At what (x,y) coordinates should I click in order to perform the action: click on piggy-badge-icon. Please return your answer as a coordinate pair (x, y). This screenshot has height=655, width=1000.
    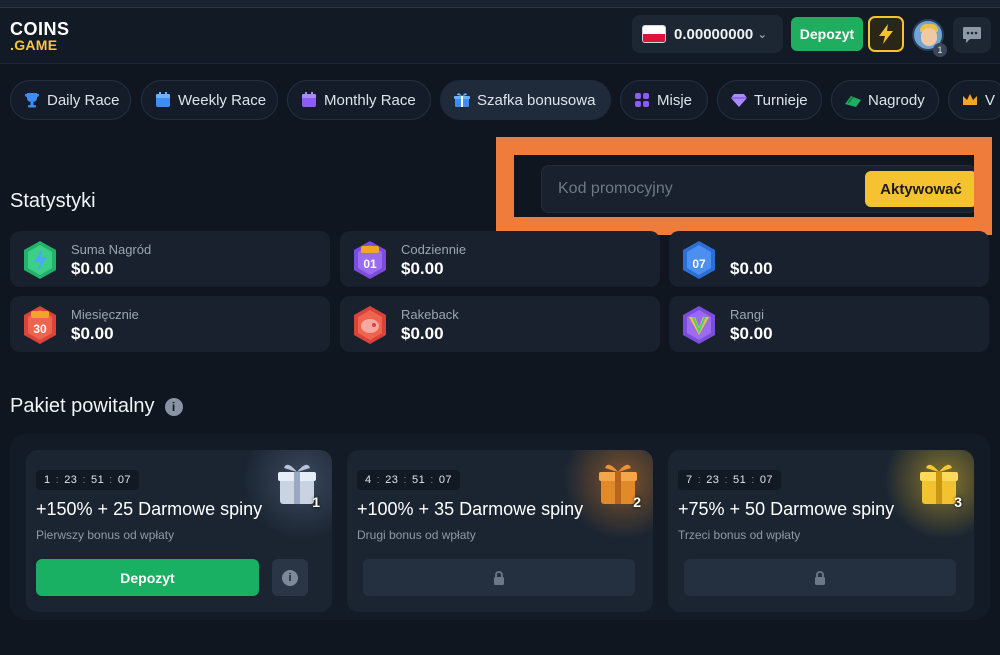
    Looking at the image, I should click on (370, 325).